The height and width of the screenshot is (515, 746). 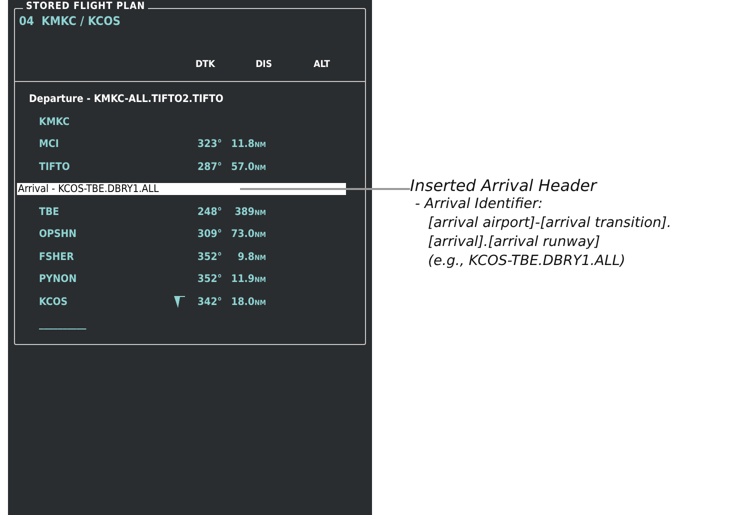 I want to click on column-header: DIS, so click(x=263, y=65).